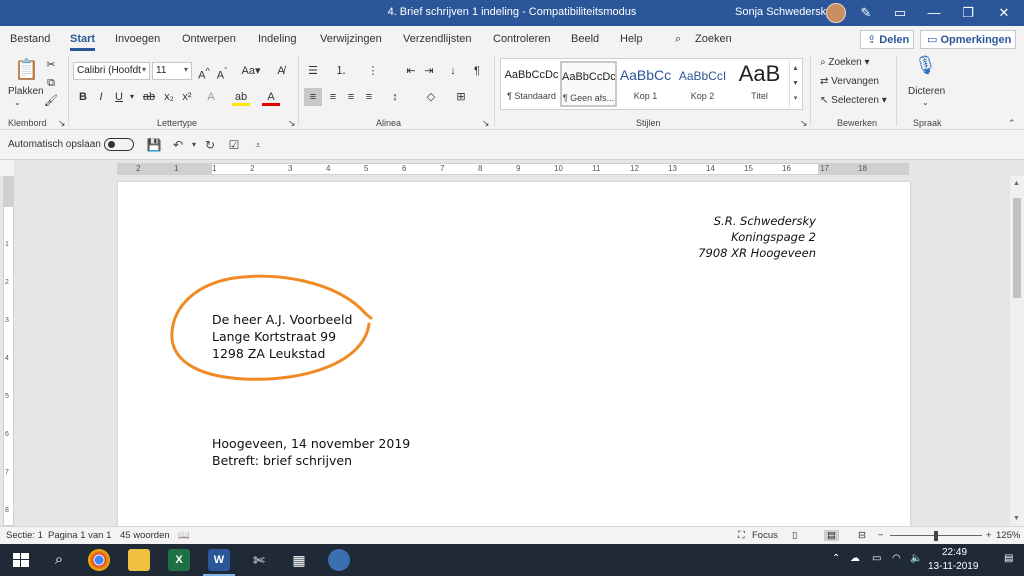  What do you see at coordinates (513, 169) in the screenshot?
I see `horizontal-ruler: 2 1 1 2 3 4 5 6 7 8 9 10 11 12 13 14 15 16 17 18` at bounding box center [513, 169].